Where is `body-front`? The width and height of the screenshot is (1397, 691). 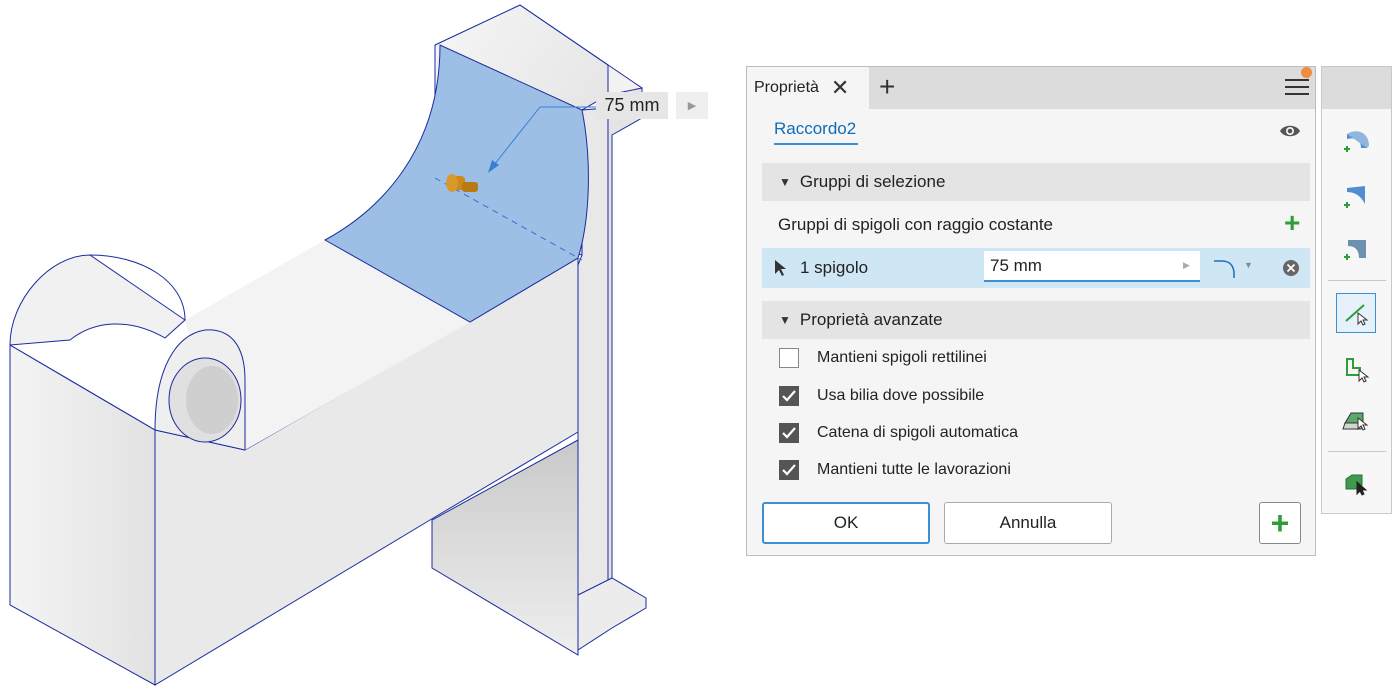 body-front is located at coordinates (82, 515).